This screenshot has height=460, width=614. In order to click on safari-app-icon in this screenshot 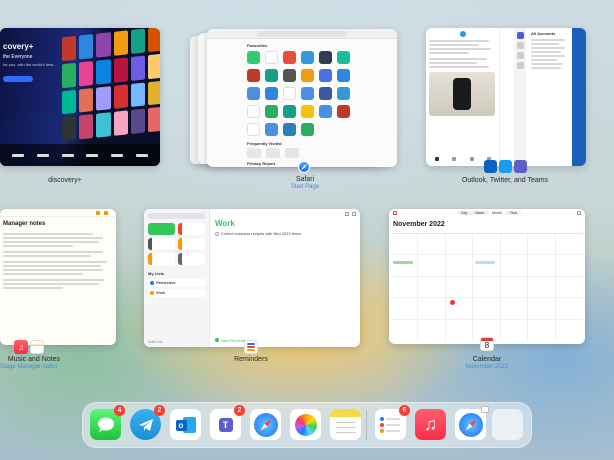, I will do `click(265, 424)`.